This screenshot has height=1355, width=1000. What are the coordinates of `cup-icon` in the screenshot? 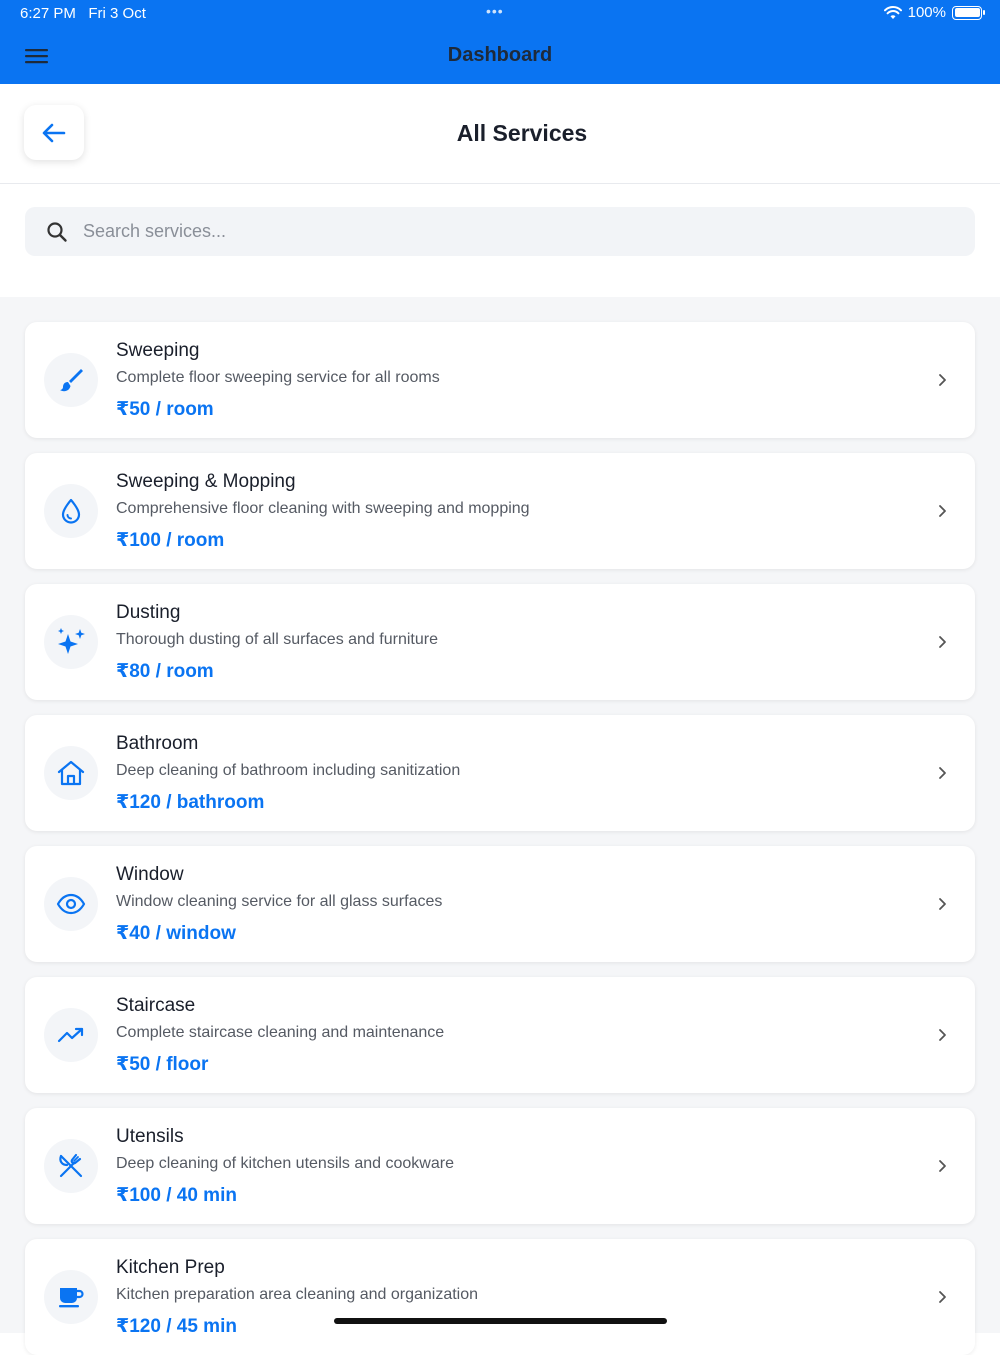 It's located at (71, 1298).